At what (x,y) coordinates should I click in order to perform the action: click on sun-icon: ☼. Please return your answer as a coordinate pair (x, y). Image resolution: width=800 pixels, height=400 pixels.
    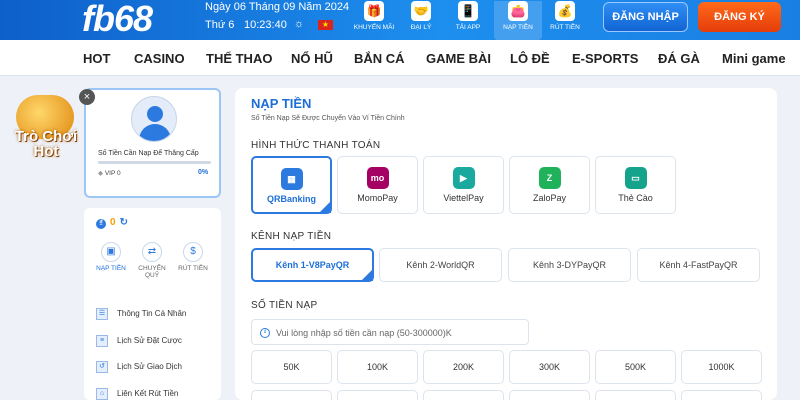
    Looking at the image, I should click on (299, 24).